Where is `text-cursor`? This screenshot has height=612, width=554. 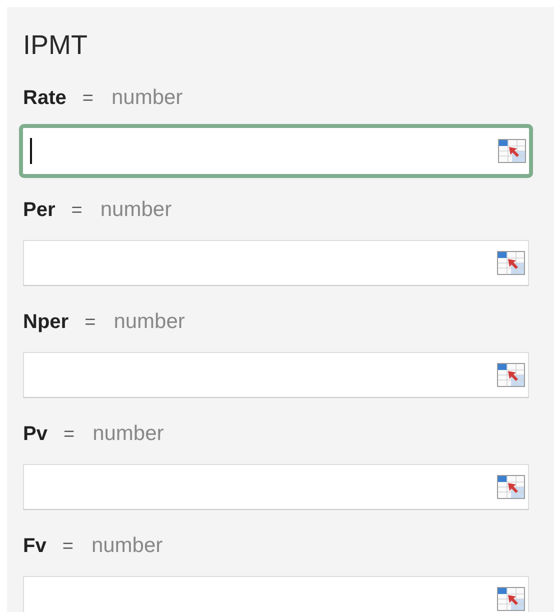 text-cursor is located at coordinates (31, 151).